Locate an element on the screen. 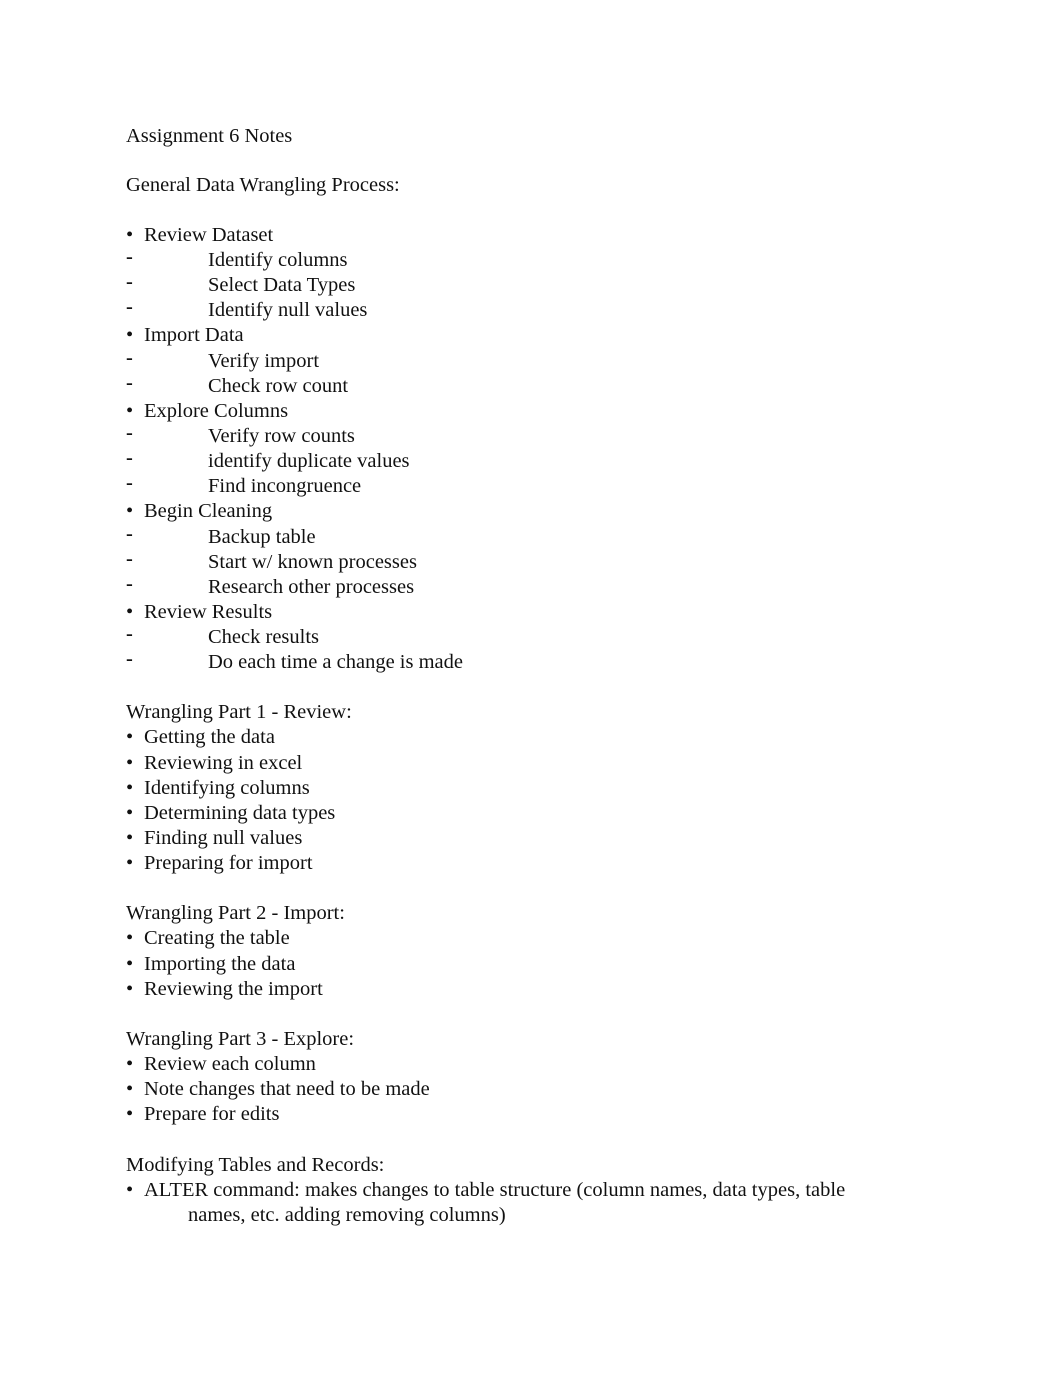 The image size is (1062, 1377). item-label: Determining data types is located at coordinates (240, 813).